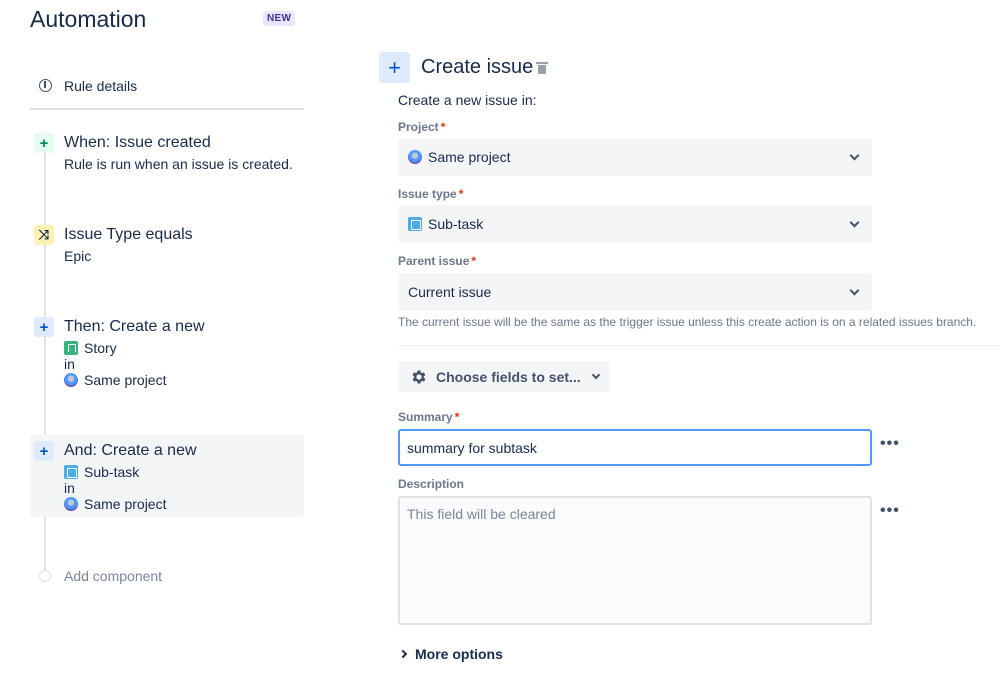  What do you see at coordinates (45, 85) in the screenshot?
I see `info-icon` at bounding box center [45, 85].